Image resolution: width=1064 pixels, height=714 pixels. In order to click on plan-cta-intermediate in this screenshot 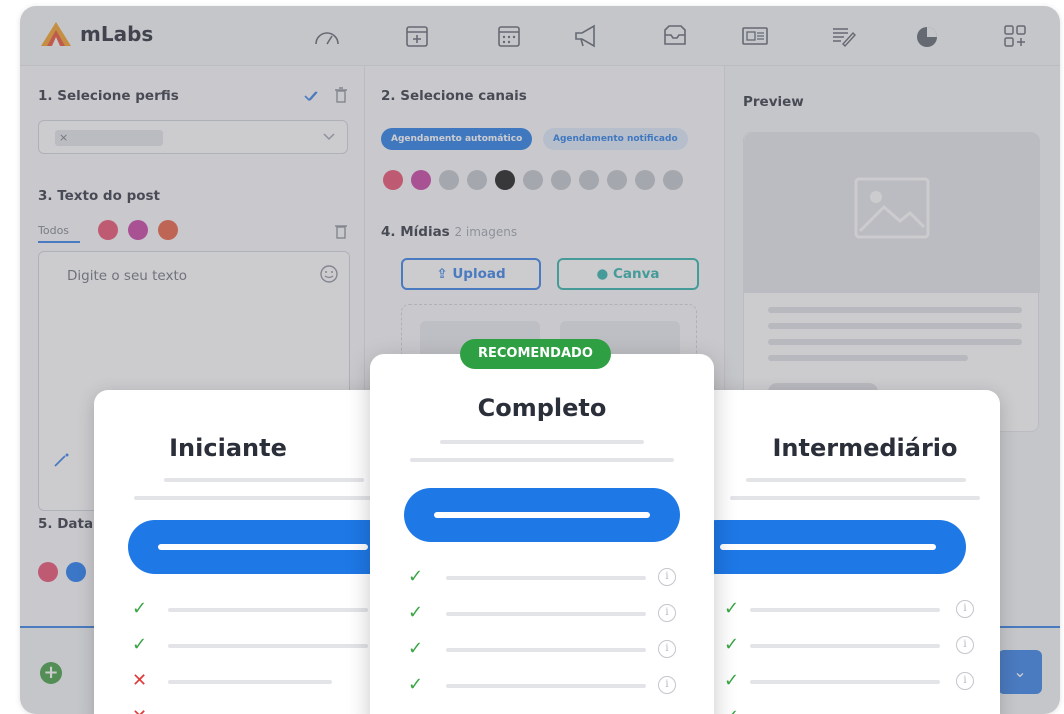, I will do `click(828, 547)`.